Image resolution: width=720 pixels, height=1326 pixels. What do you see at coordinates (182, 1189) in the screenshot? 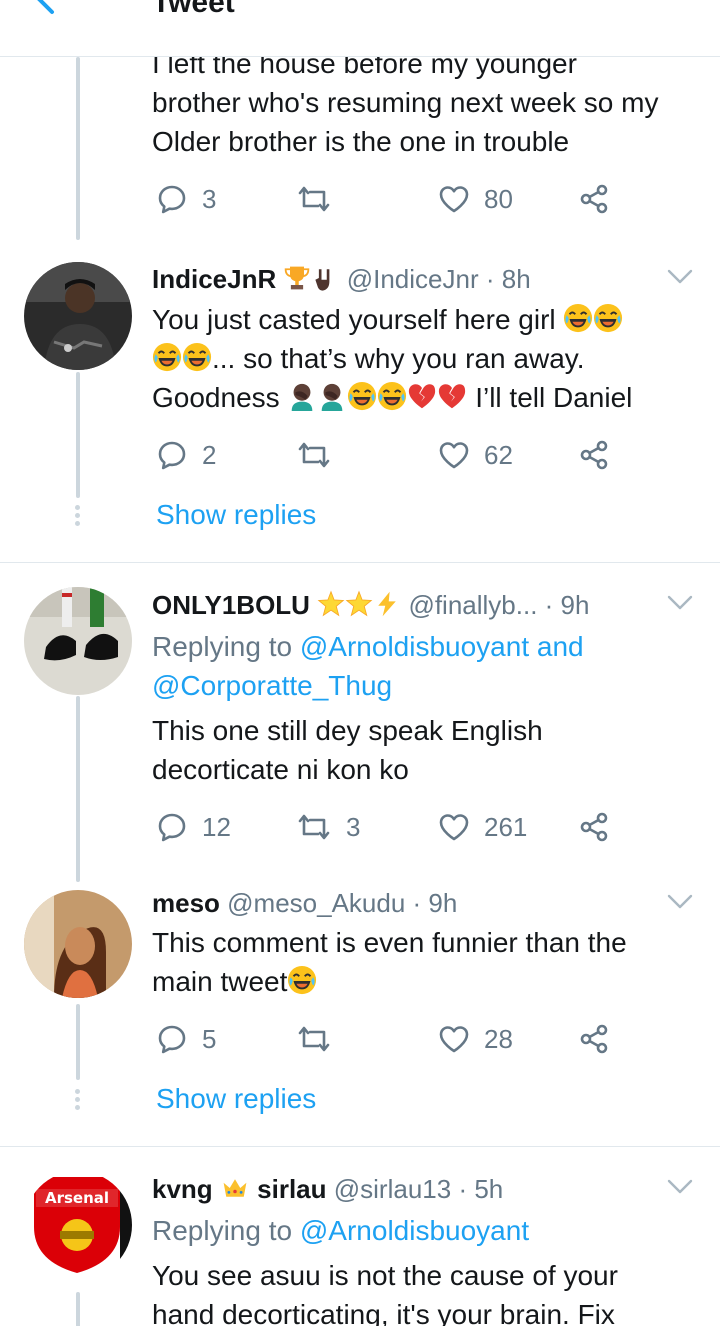
I see `display-name: kvng` at bounding box center [182, 1189].